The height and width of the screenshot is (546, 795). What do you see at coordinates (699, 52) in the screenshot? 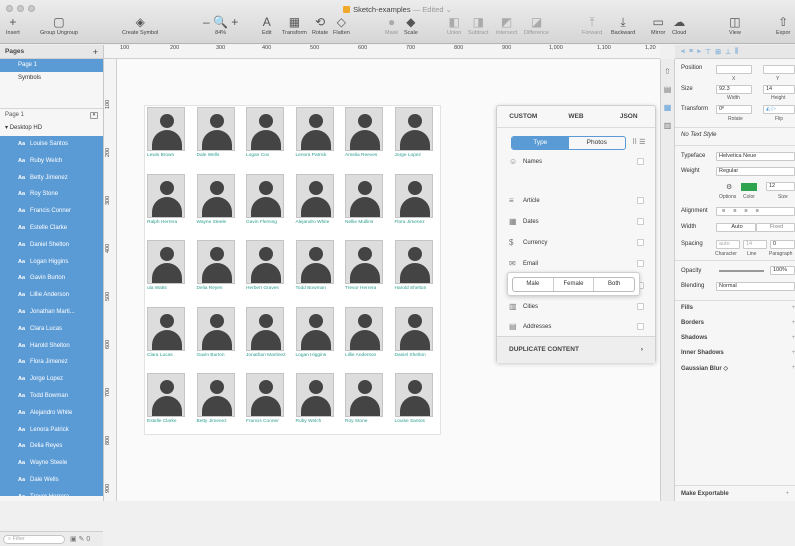
I see `align-right-icon: ⫸` at bounding box center [699, 52].